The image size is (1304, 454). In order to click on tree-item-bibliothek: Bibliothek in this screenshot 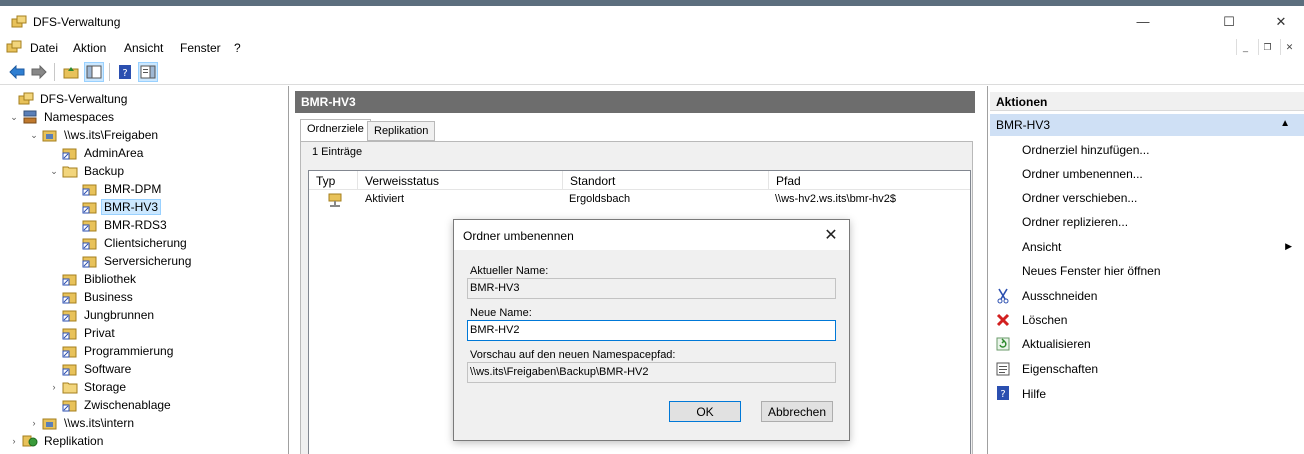, I will do `click(93, 279)`.